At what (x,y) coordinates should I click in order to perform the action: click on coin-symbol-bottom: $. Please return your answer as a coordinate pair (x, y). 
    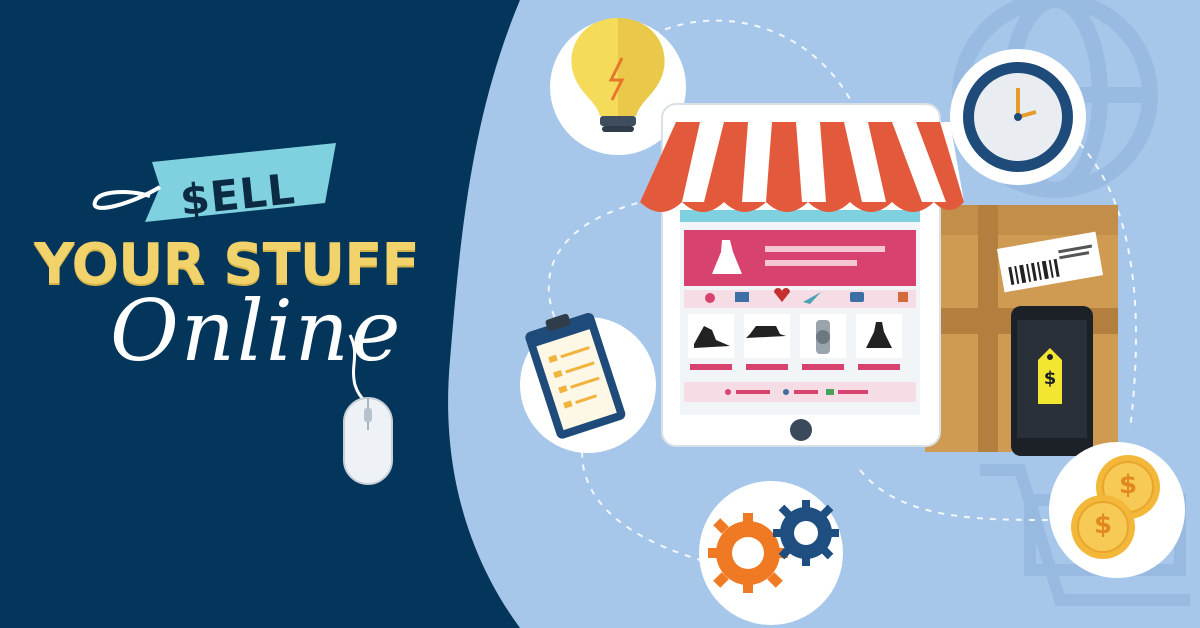
    Looking at the image, I should click on (1103, 525).